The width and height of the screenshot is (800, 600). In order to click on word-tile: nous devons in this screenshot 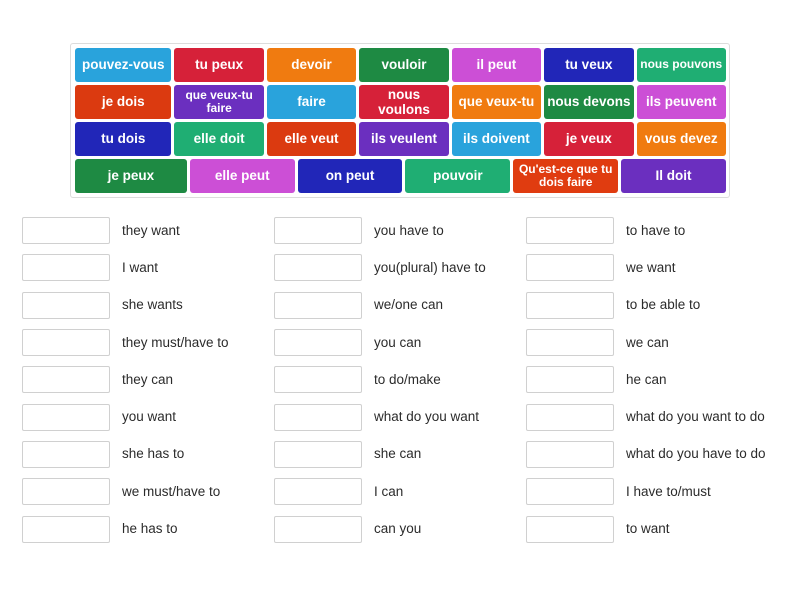, I will do `click(589, 102)`.